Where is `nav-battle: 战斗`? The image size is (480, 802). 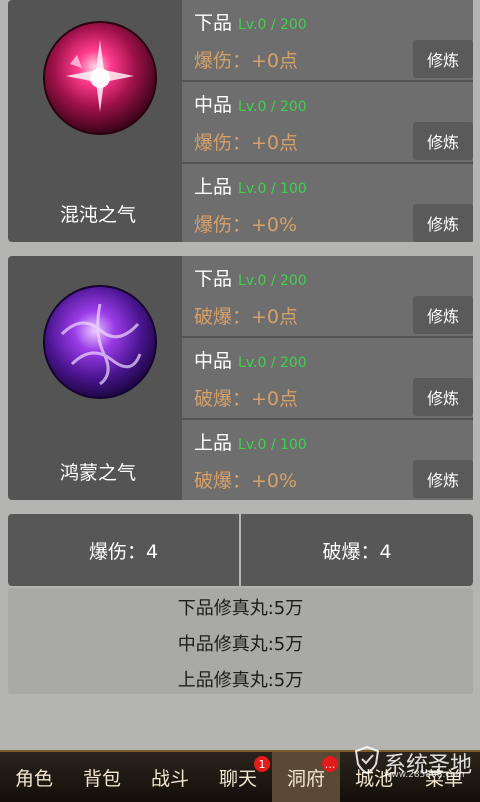 nav-battle: 战斗 is located at coordinates (170, 777).